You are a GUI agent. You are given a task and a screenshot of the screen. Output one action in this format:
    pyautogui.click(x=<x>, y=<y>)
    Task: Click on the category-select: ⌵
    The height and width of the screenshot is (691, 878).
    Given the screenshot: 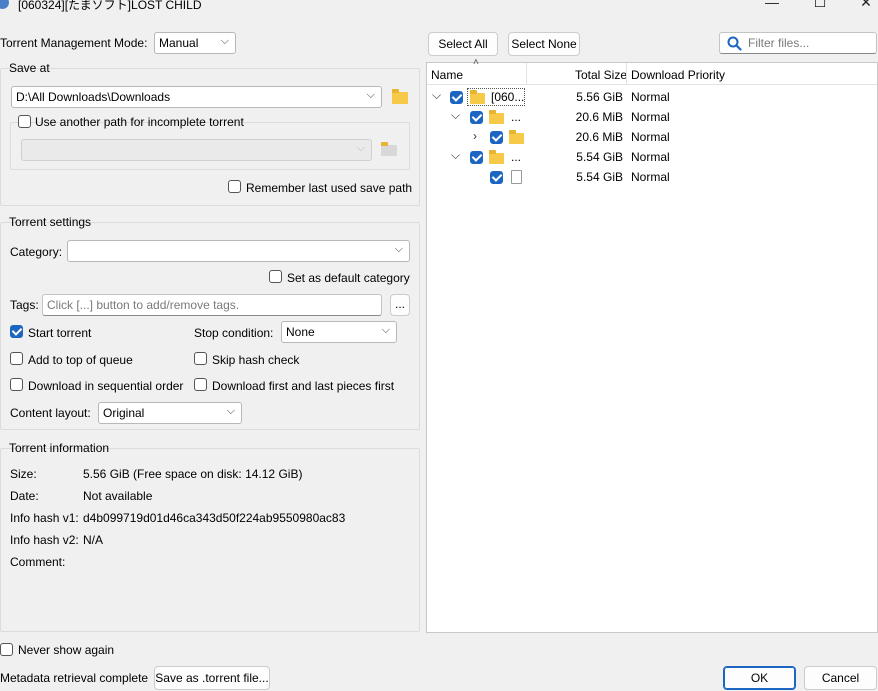 What is the action you would take?
    pyautogui.click(x=238, y=251)
    